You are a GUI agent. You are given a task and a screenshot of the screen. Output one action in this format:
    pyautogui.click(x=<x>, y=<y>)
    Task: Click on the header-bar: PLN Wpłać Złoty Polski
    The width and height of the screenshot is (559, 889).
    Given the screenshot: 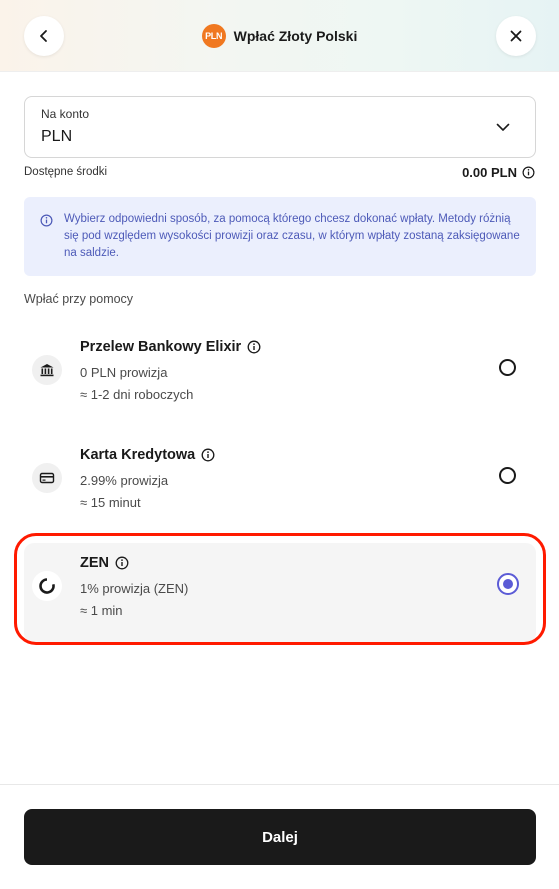 What is the action you would take?
    pyautogui.click(x=279, y=36)
    